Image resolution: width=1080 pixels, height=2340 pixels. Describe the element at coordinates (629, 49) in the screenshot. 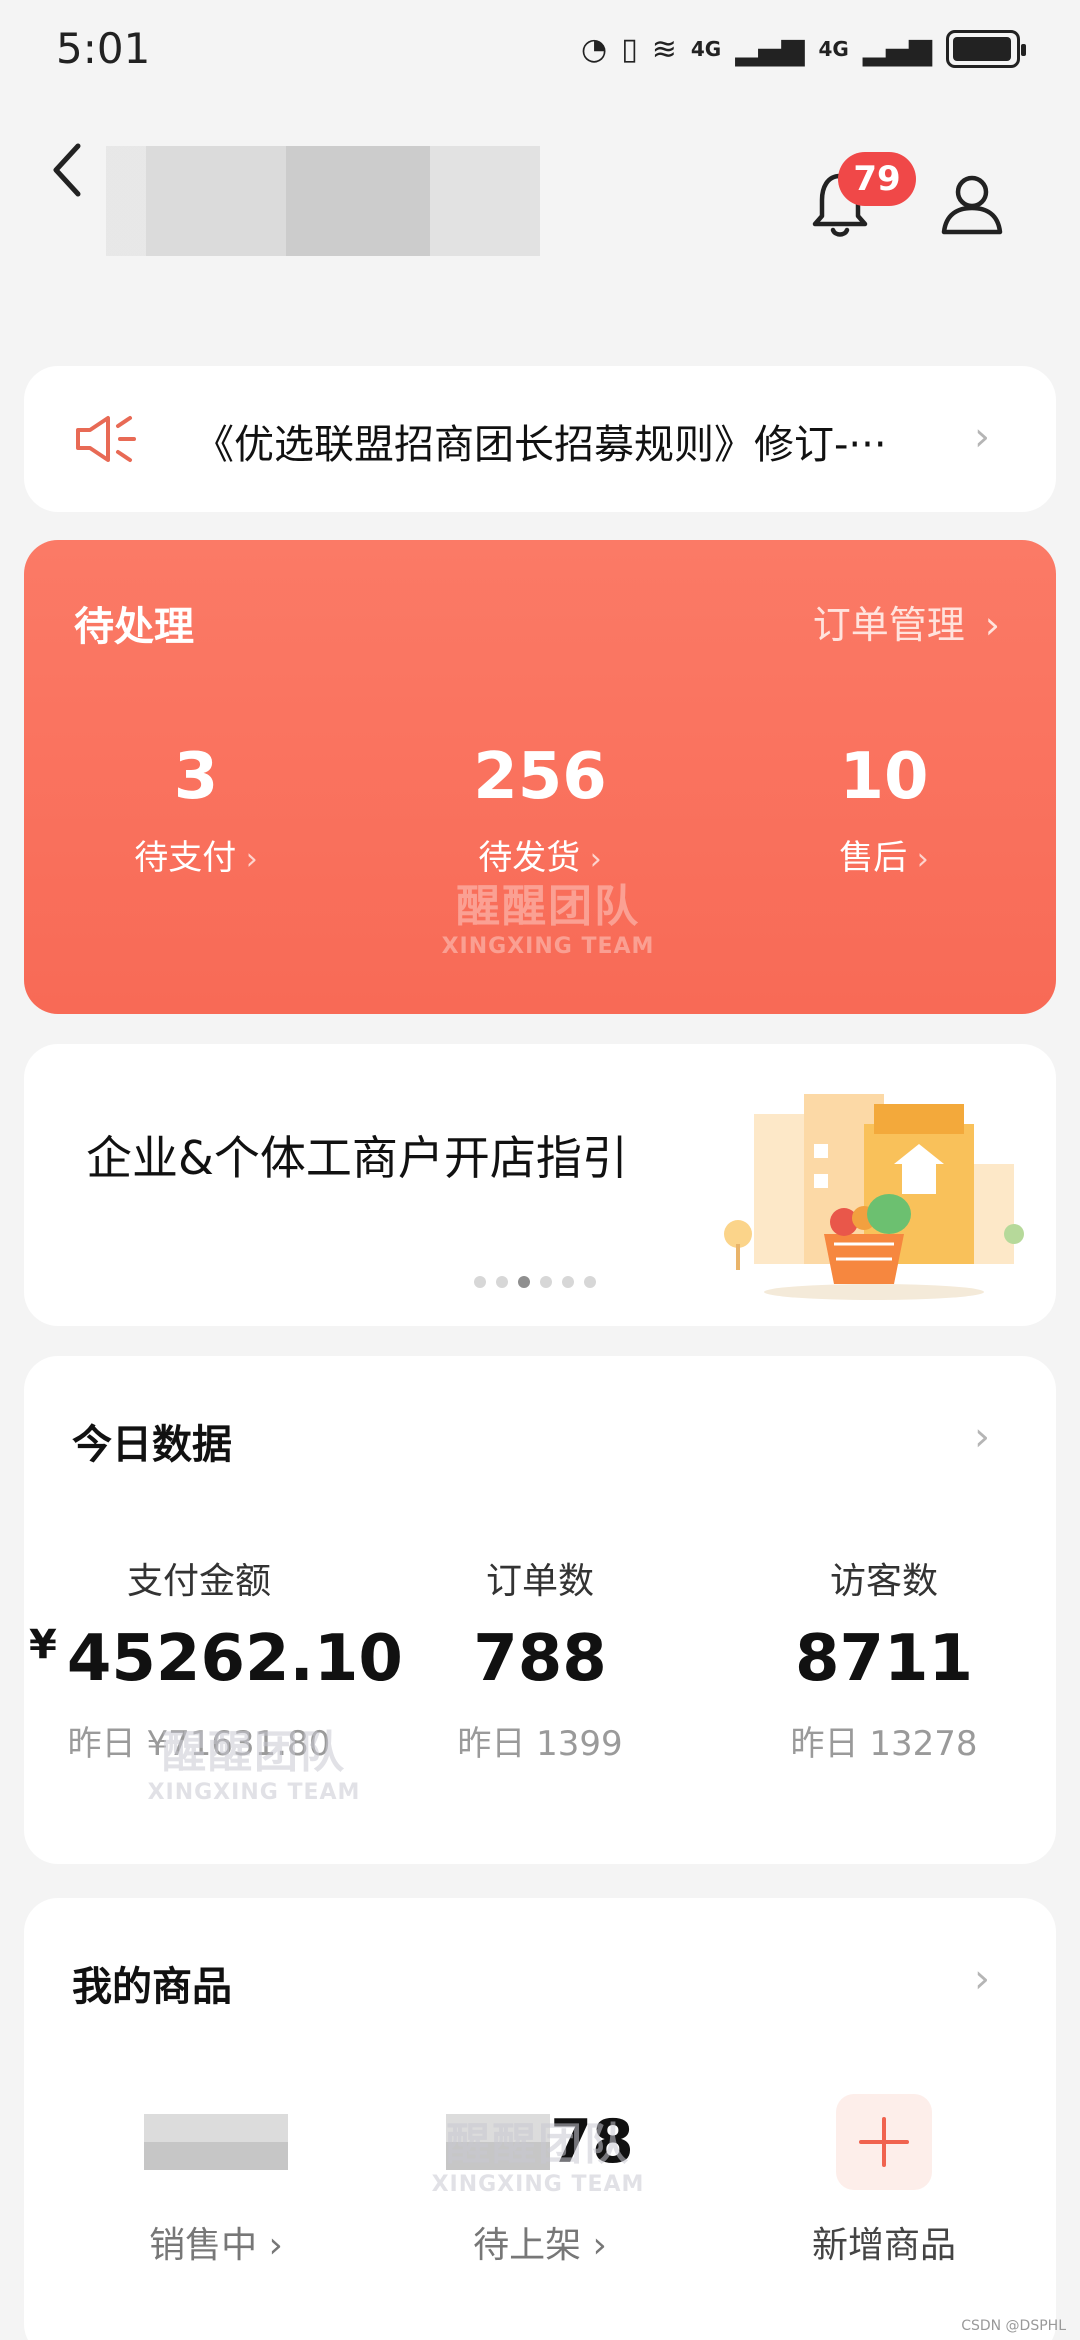

I see `vibrate-icon: ▯` at that location.